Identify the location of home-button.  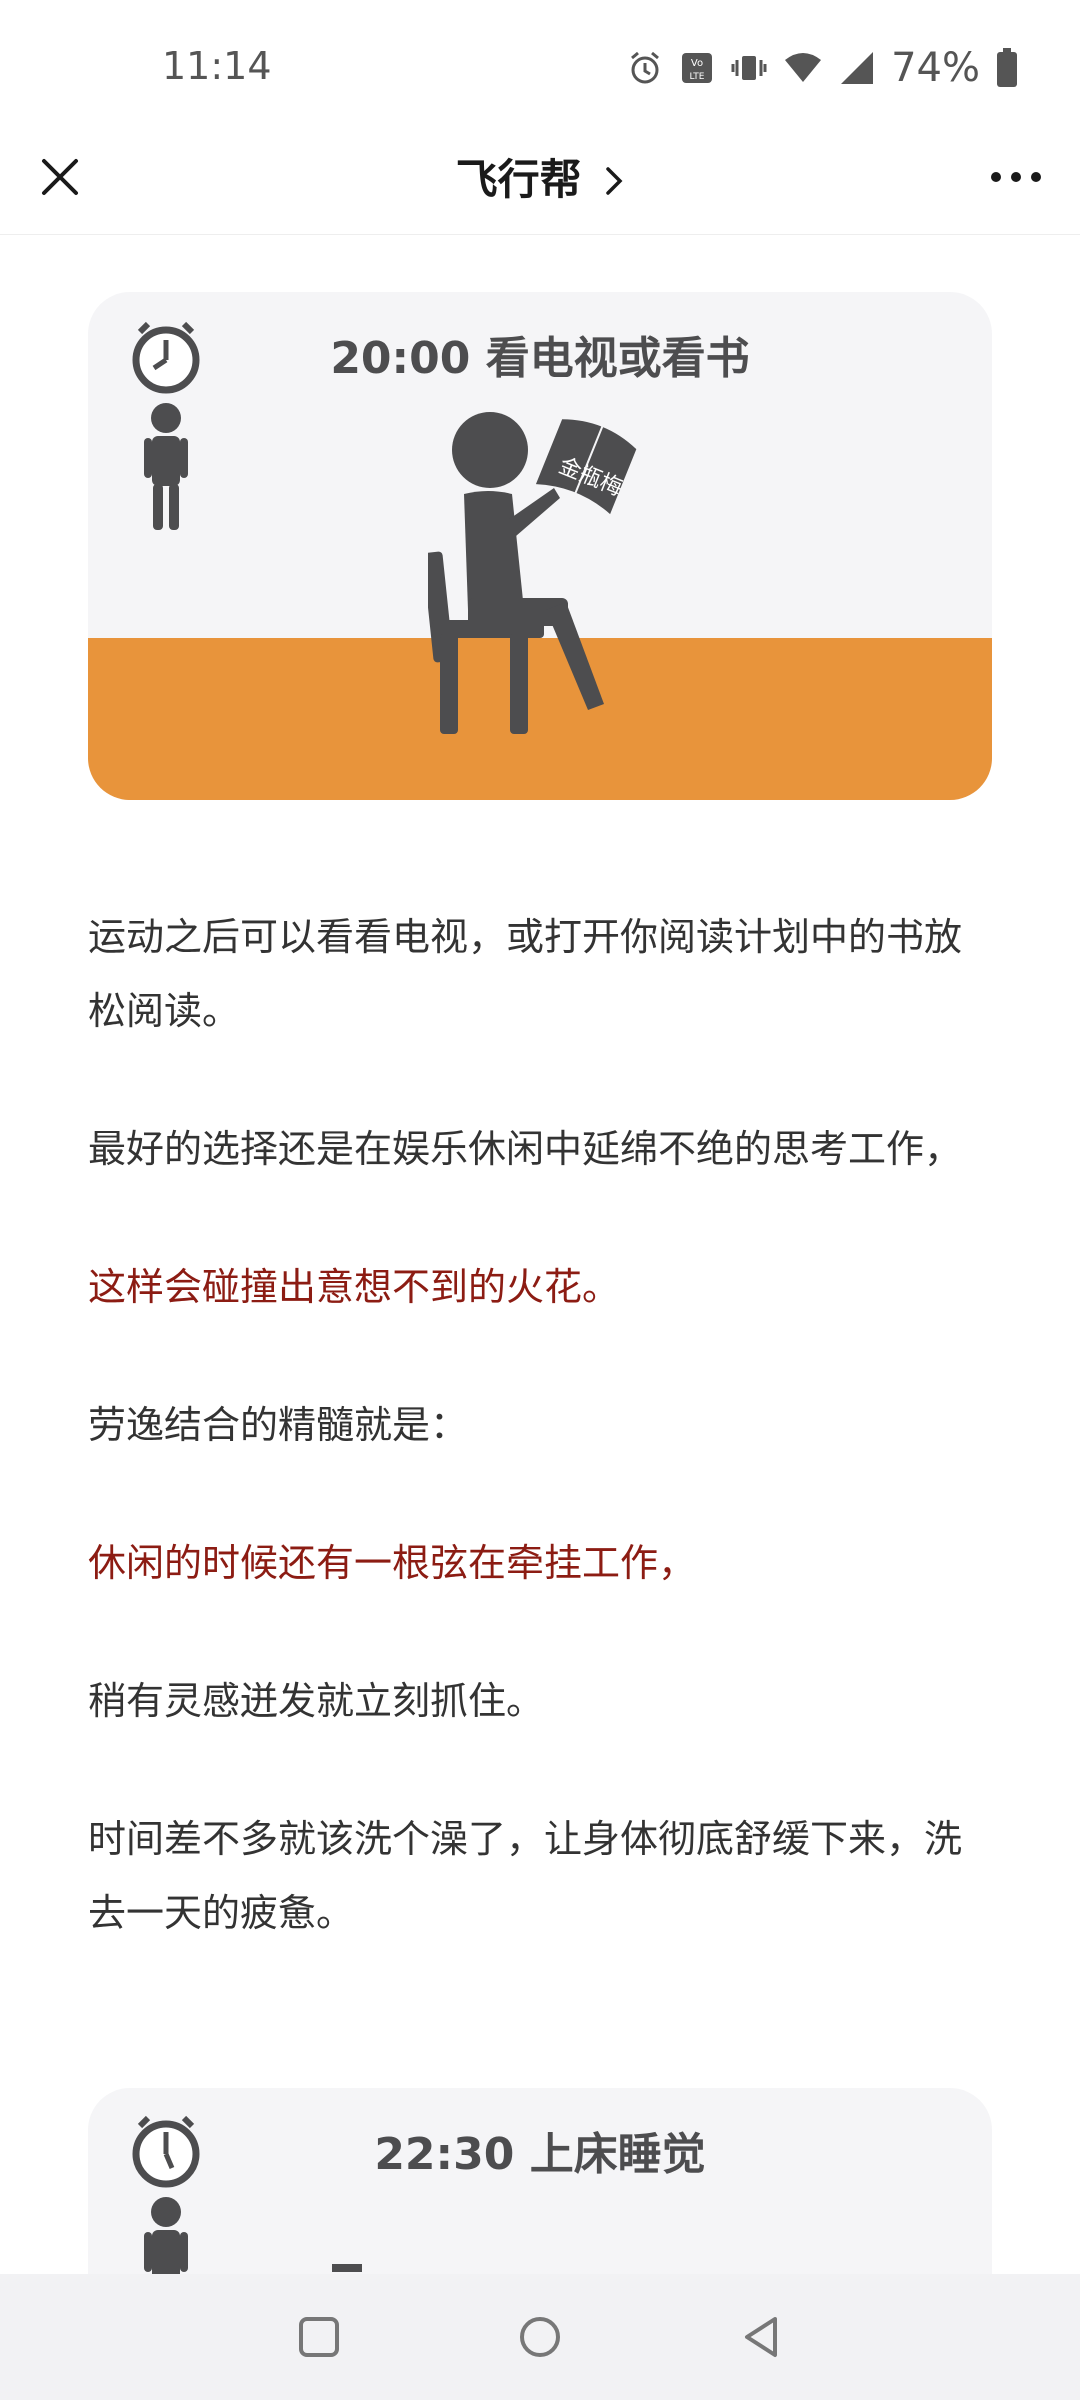
(540, 2337).